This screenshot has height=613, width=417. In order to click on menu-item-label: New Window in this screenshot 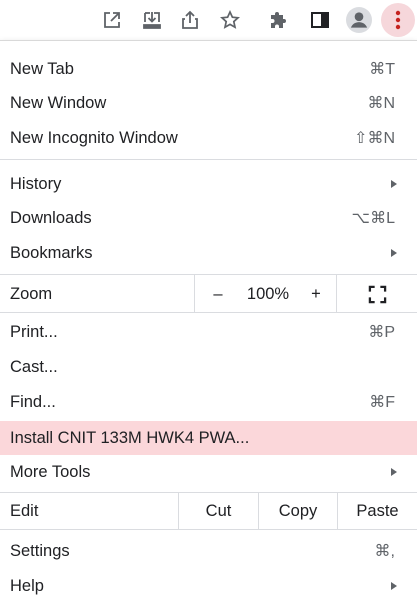, I will do `click(58, 102)`.